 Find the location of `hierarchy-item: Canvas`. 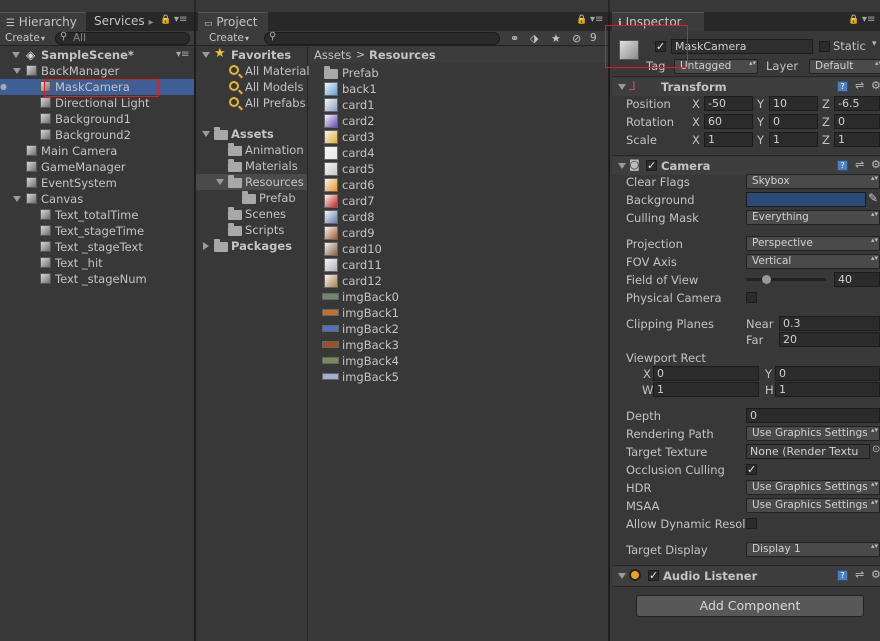

hierarchy-item: Canvas is located at coordinates (97, 199).